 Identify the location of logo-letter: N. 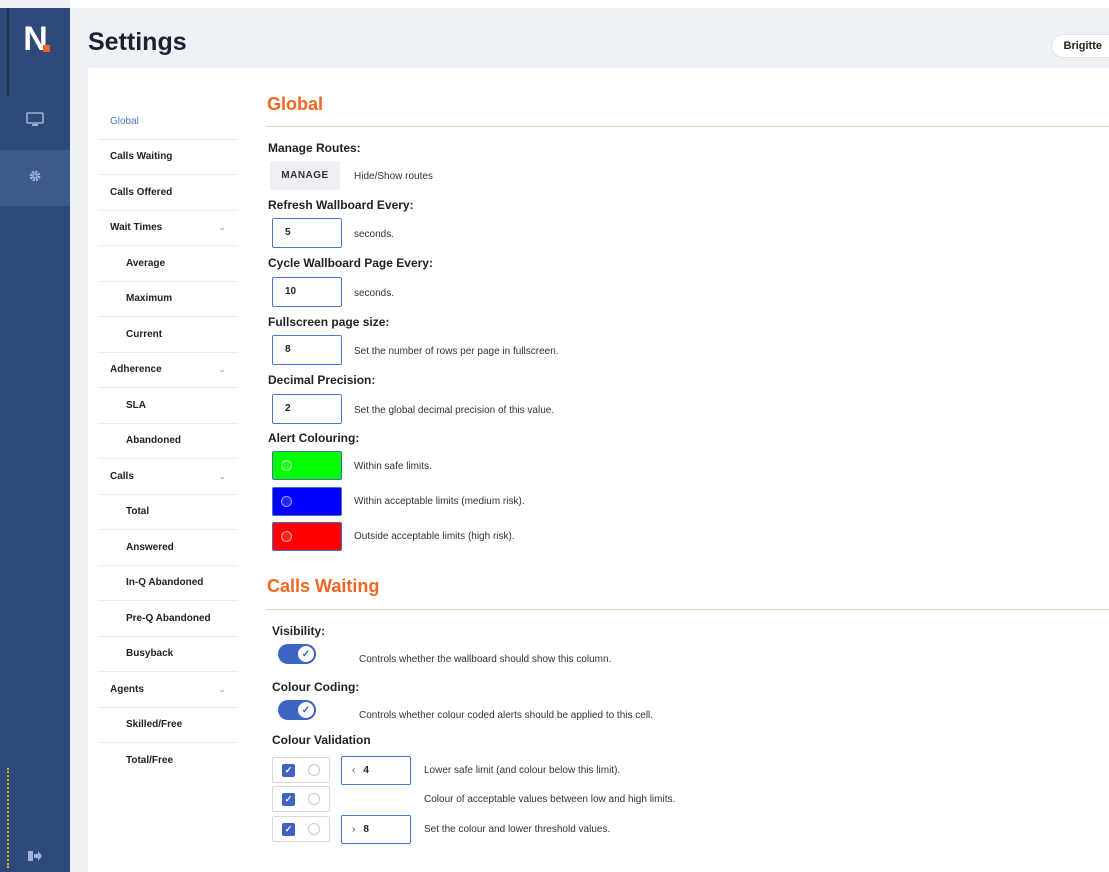
(35, 38).